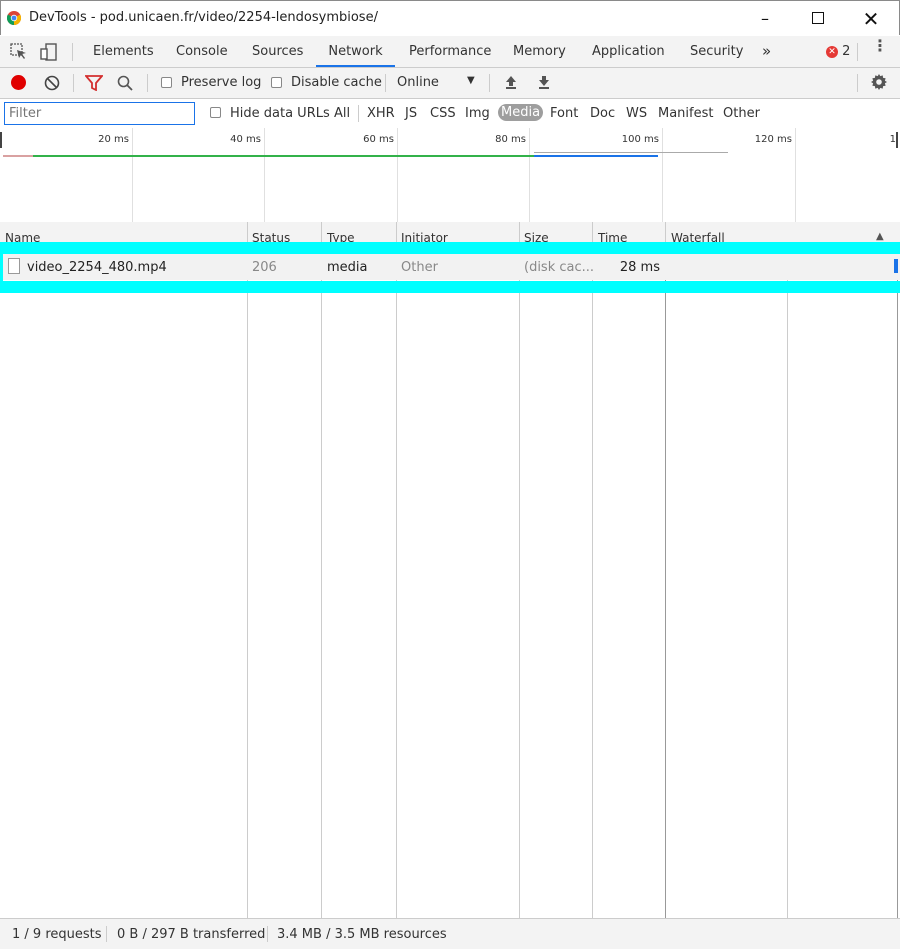 This screenshot has width=900, height=949. What do you see at coordinates (362, 934) in the screenshot?
I see `resources-summary: 3.4 MB / 3.5 MB resources` at bounding box center [362, 934].